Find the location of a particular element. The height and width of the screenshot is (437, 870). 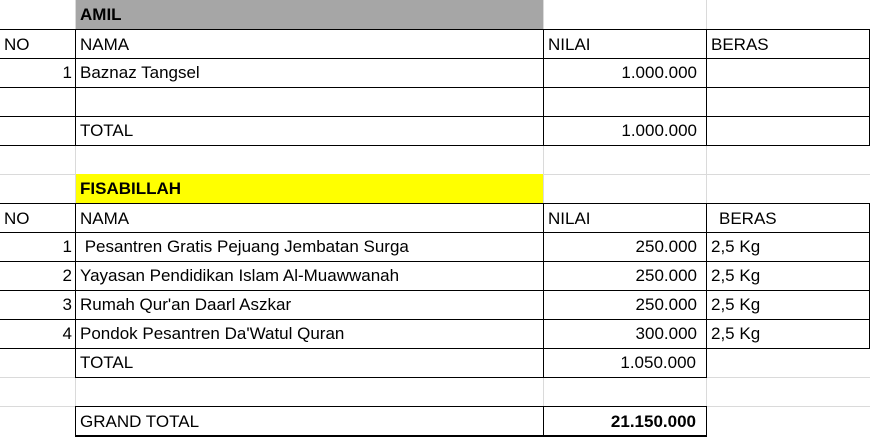

fisabillah-section-title: FISABILLAH is located at coordinates (309, 188).